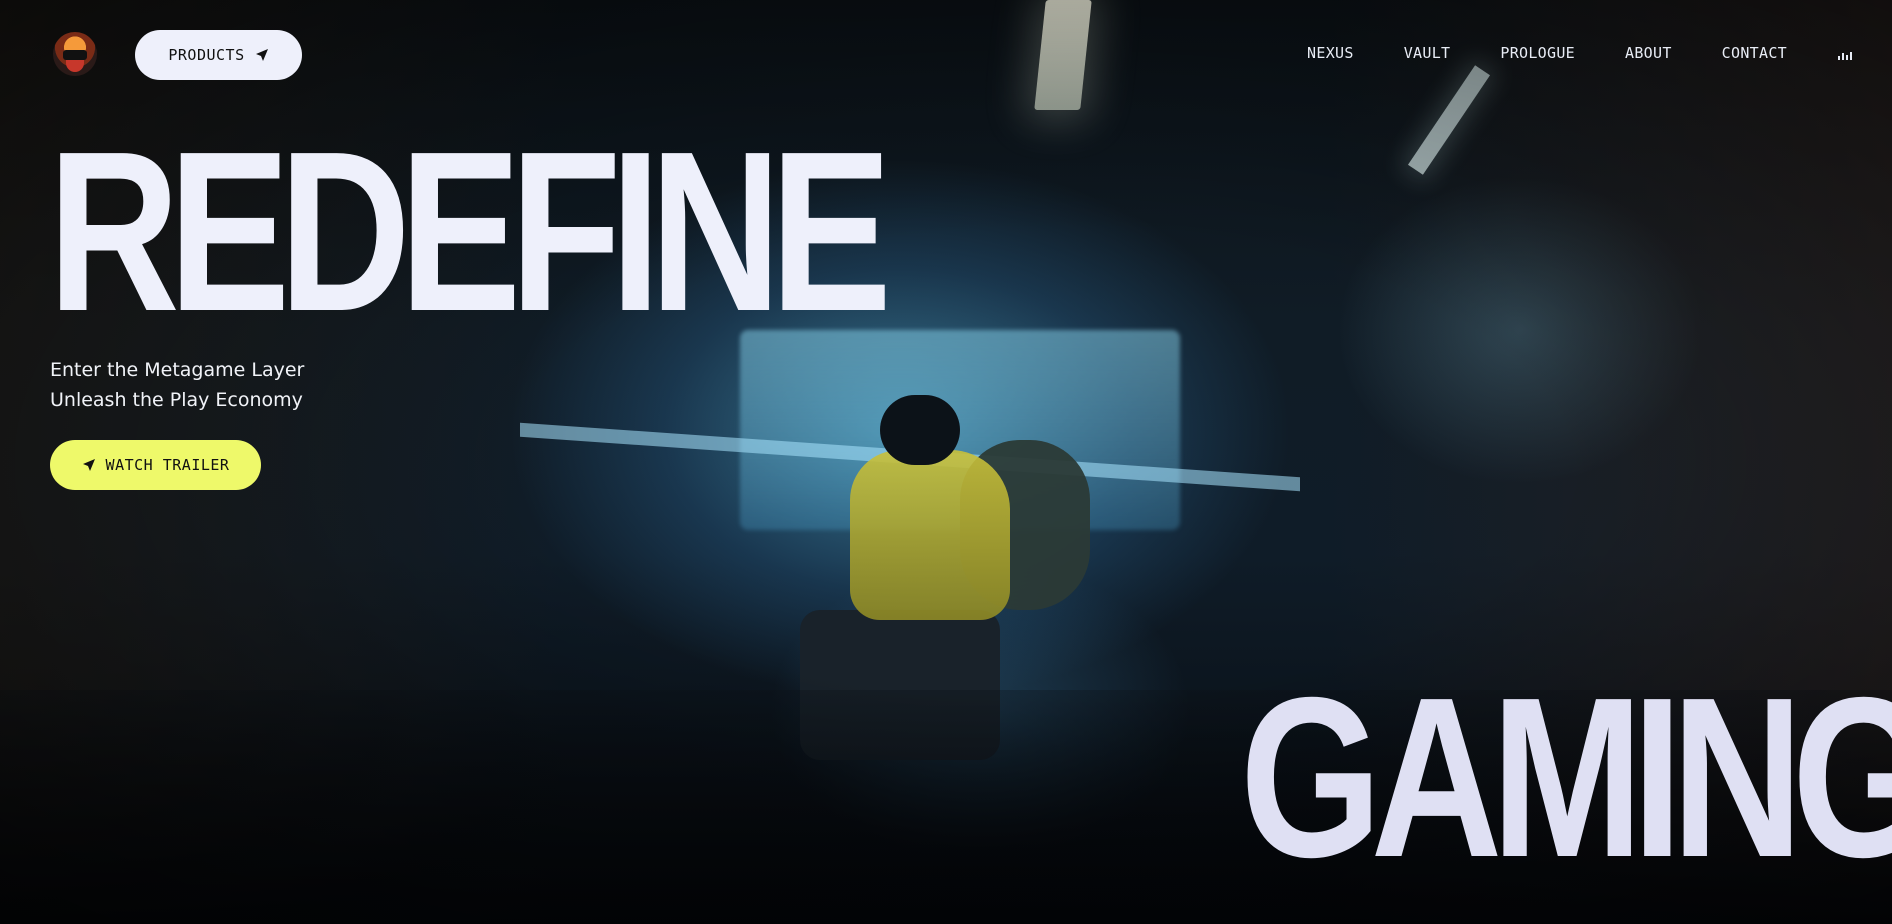 Image resolution: width=1892 pixels, height=924 pixels. I want to click on logo-mask, so click(75, 55).